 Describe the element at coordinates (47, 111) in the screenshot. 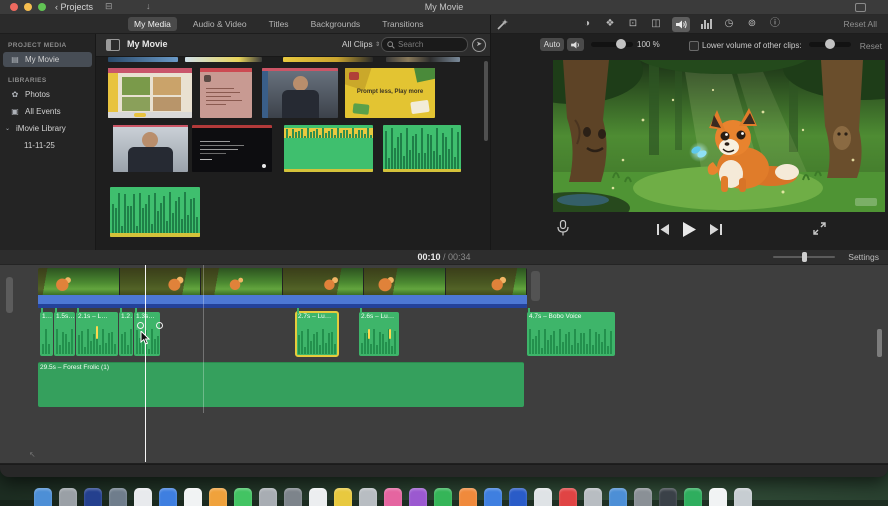

I see `sidebar-item-all-events: ▣ All Events` at that location.